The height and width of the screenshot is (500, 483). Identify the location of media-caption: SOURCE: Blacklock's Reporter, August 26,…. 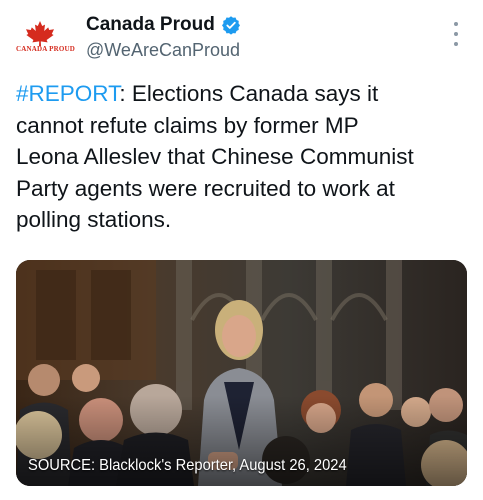
(187, 465).